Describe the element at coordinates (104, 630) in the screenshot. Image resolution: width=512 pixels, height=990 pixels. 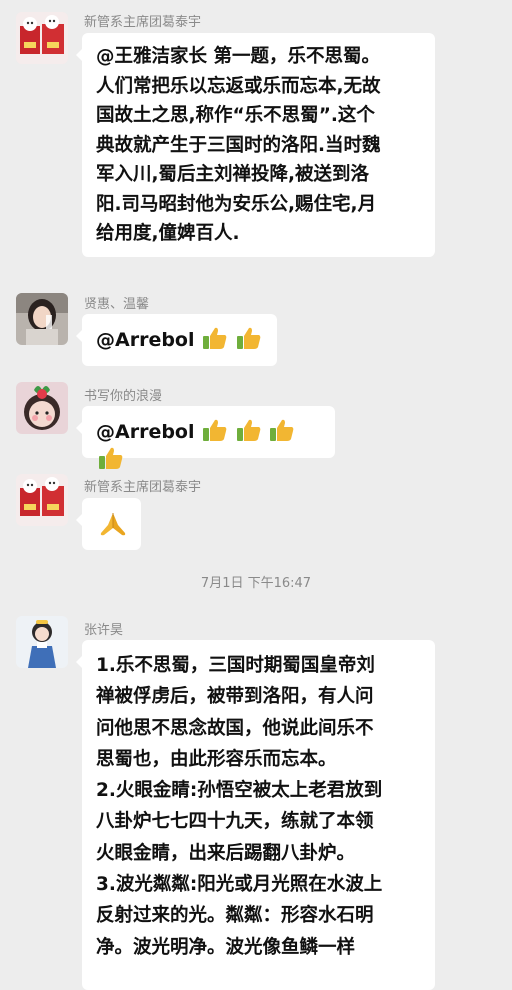
I see `sender-name: 张许昊` at that location.